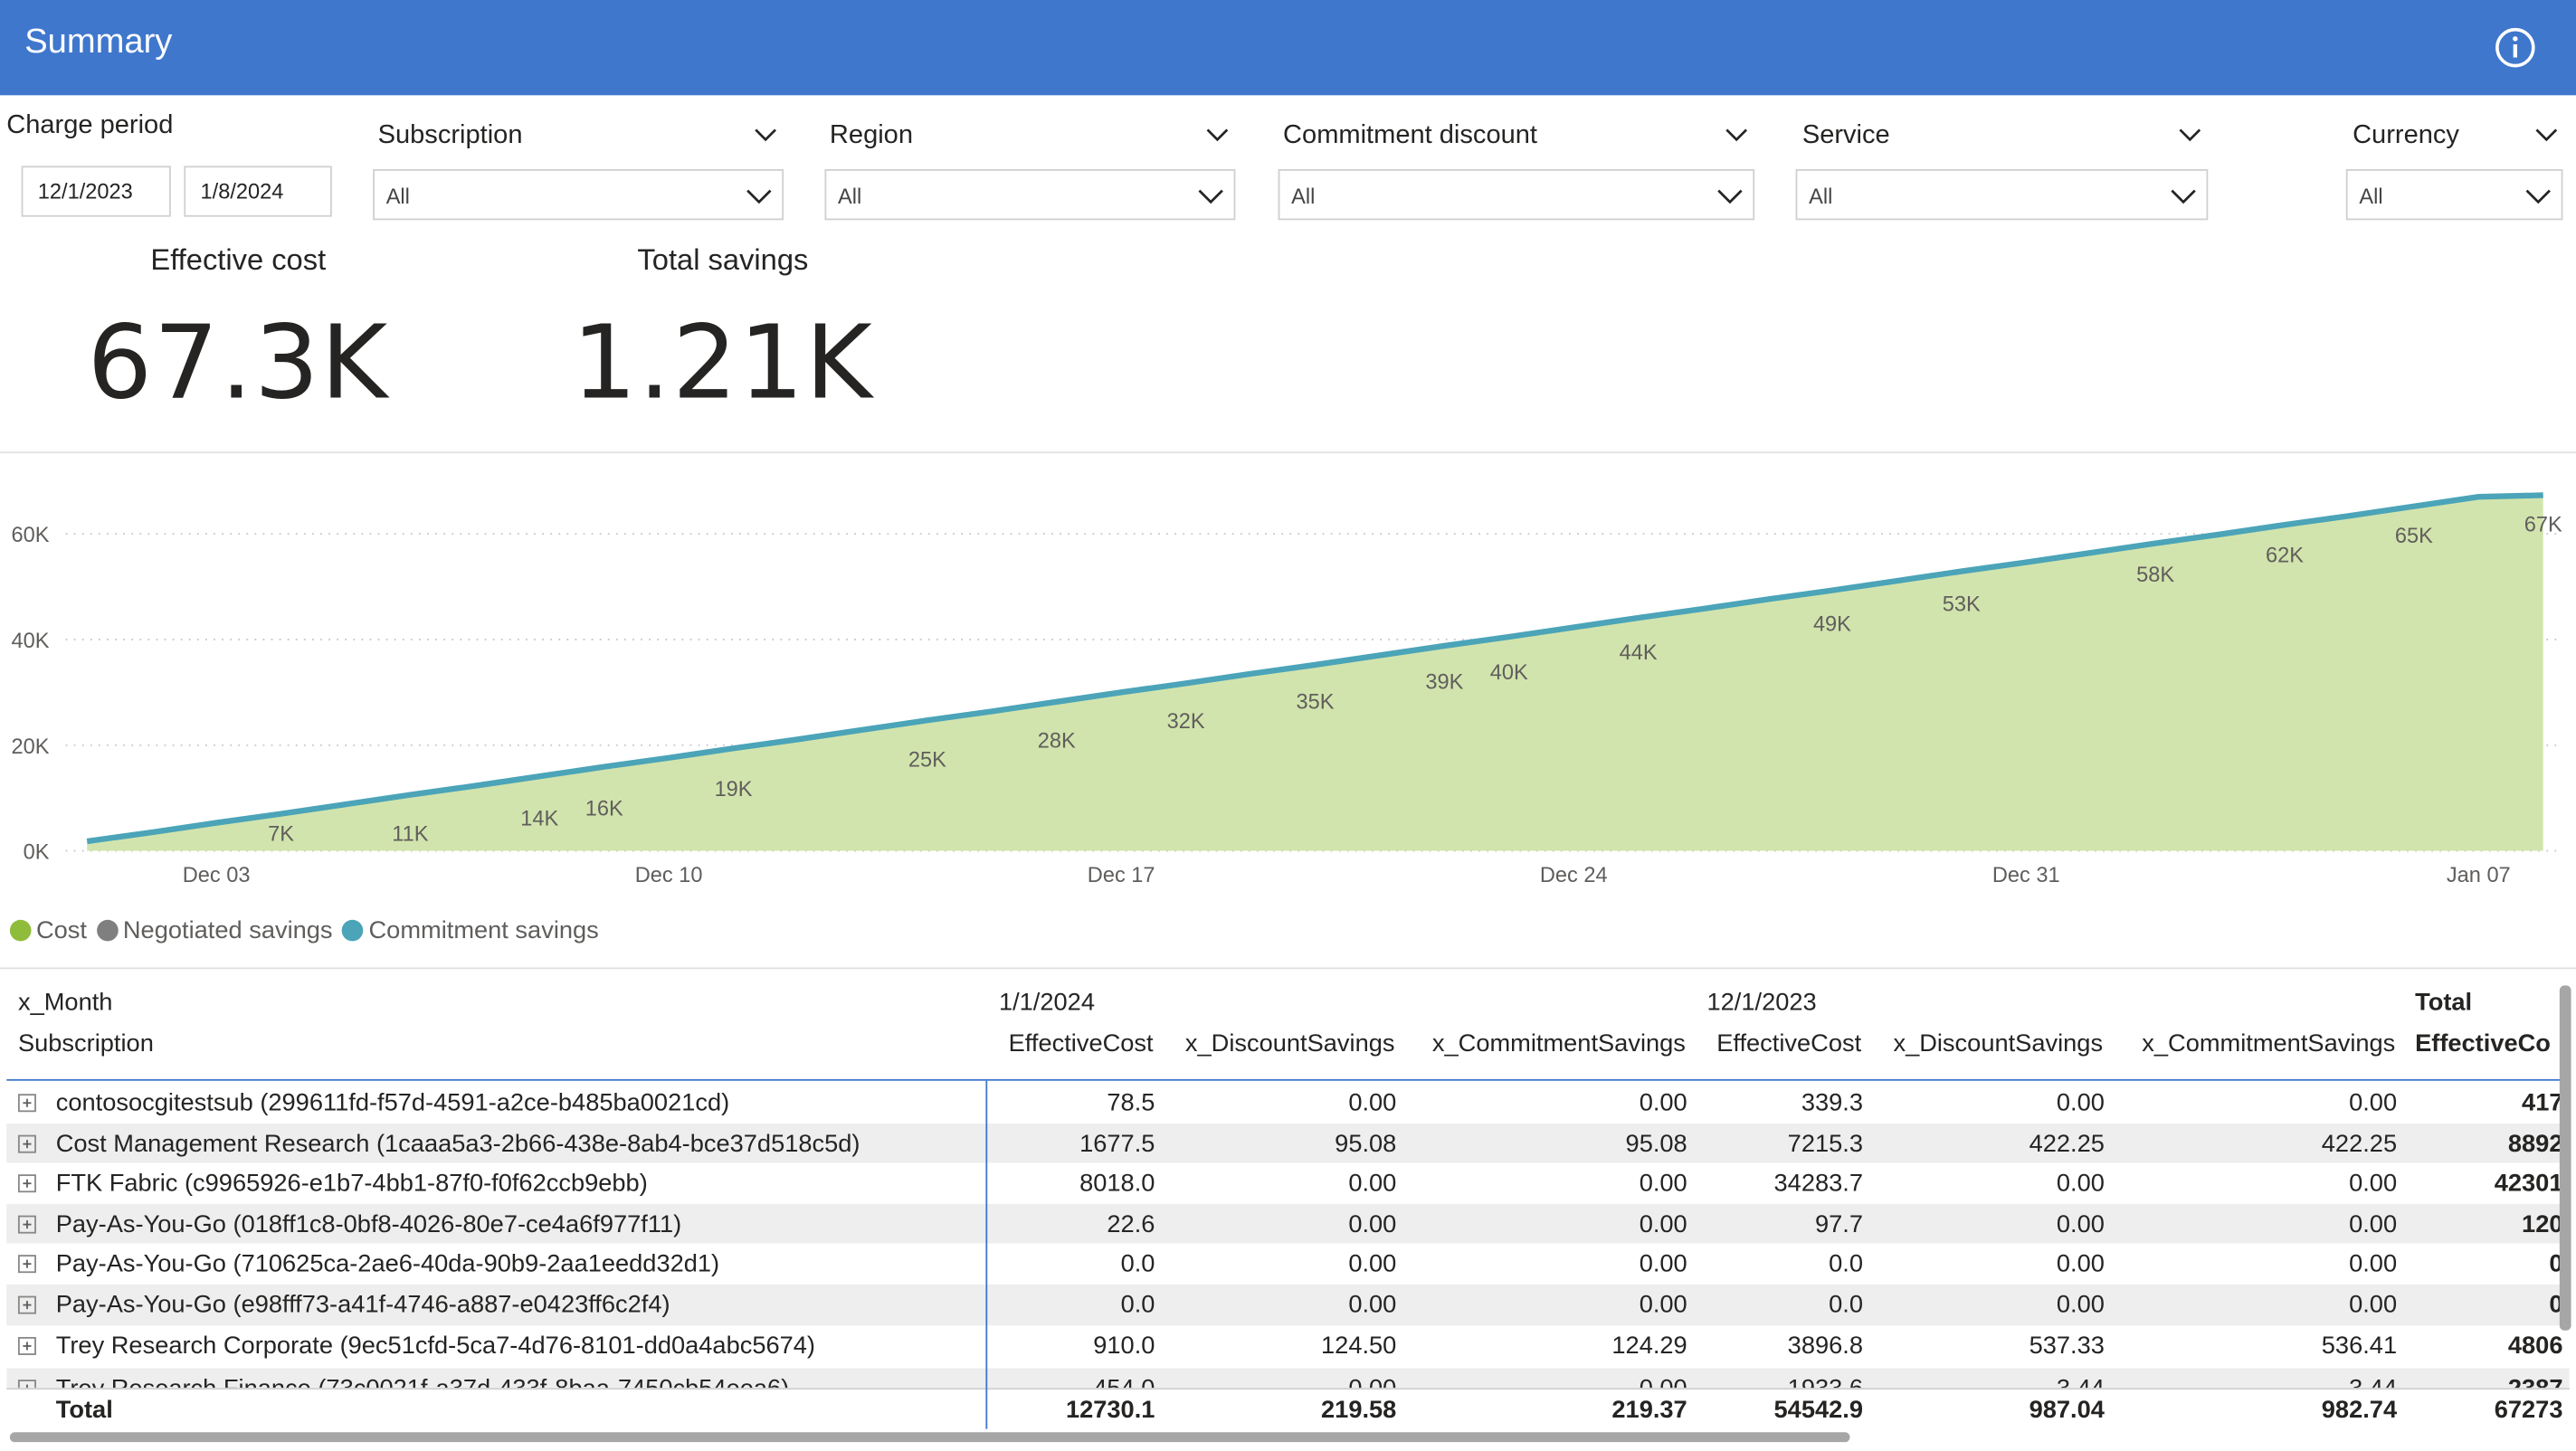 This screenshot has width=2576, height=1451. Describe the element at coordinates (2515, 47) in the screenshot. I see `info-icon` at that location.